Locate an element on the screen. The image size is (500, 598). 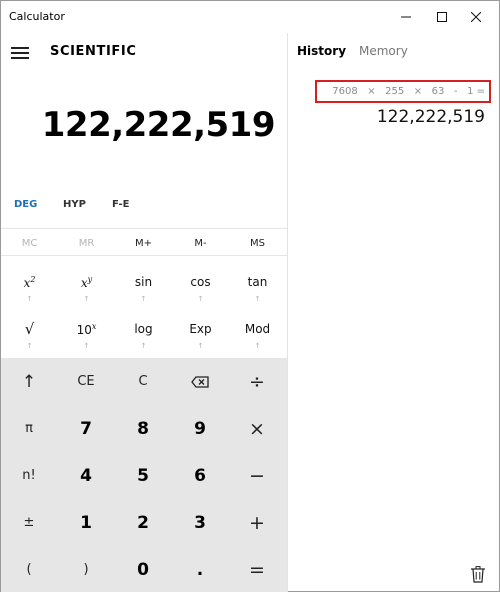
history-entry: 7608 × 255 × 63 - 1 = is located at coordinates (403, 91).